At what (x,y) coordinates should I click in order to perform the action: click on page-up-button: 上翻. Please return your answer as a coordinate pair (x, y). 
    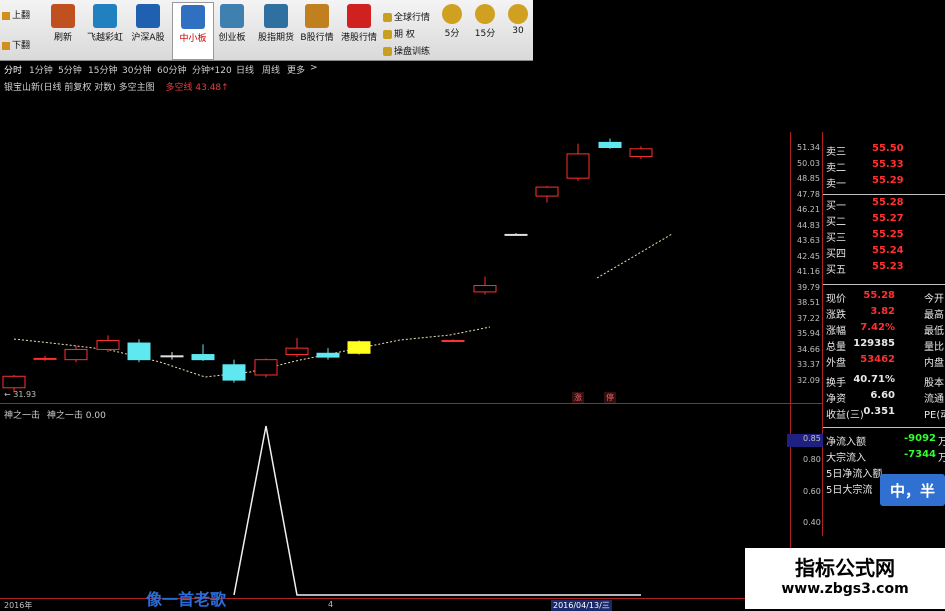
    Looking at the image, I should click on (16, 14).